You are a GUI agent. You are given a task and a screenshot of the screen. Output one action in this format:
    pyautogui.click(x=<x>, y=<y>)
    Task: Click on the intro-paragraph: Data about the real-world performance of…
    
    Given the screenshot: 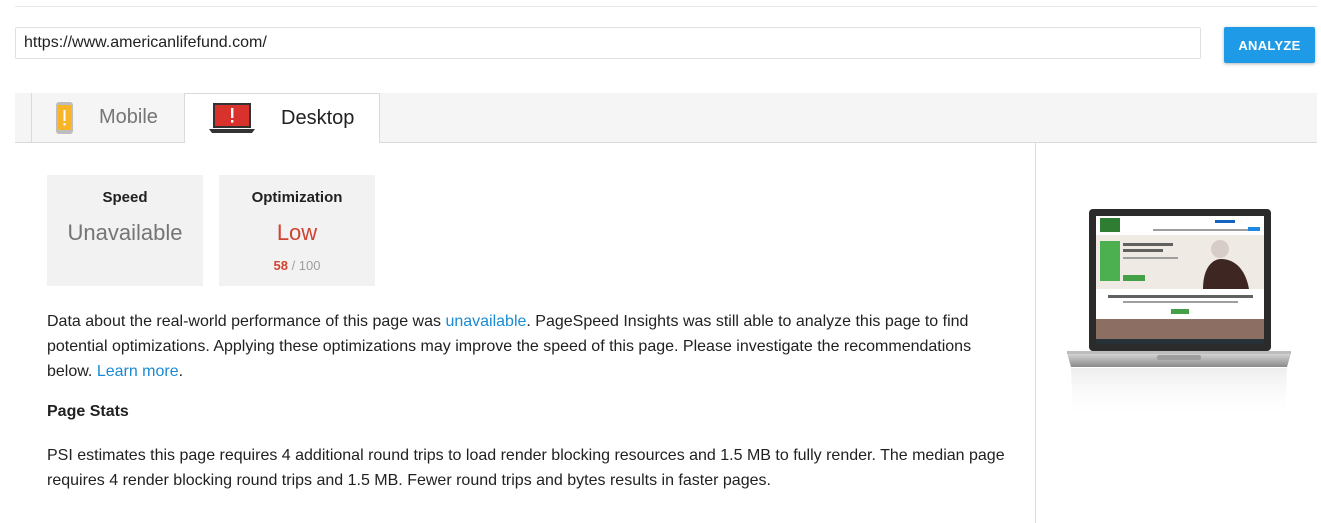 What is the action you would take?
    pyautogui.click(x=527, y=346)
    